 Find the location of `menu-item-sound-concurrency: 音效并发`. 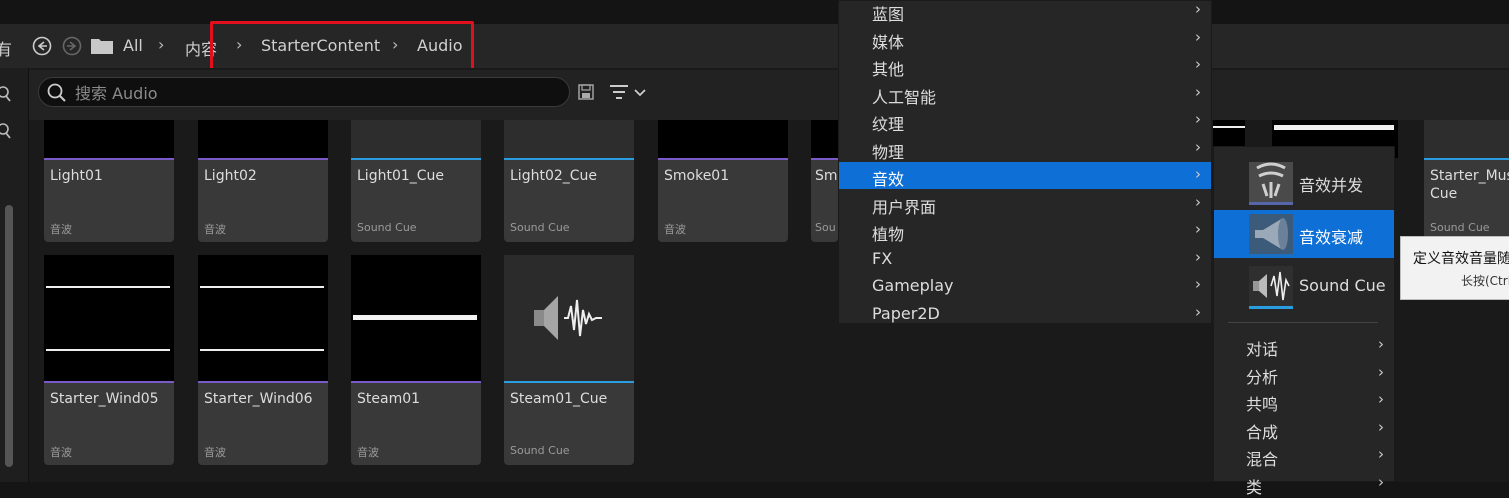

menu-item-sound-concurrency: 音效并发 is located at coordinates (1304, 182).